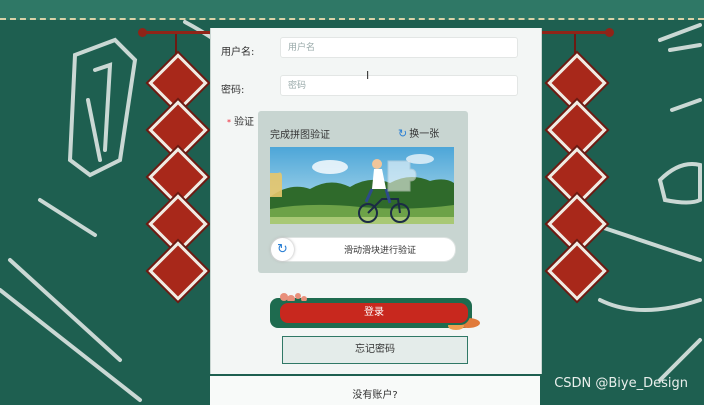 The image size is (704, 405). What do you see at coordinates (229, 122) in the screenshot?
I see `required-mark: *` at bounding box center [229, 122].